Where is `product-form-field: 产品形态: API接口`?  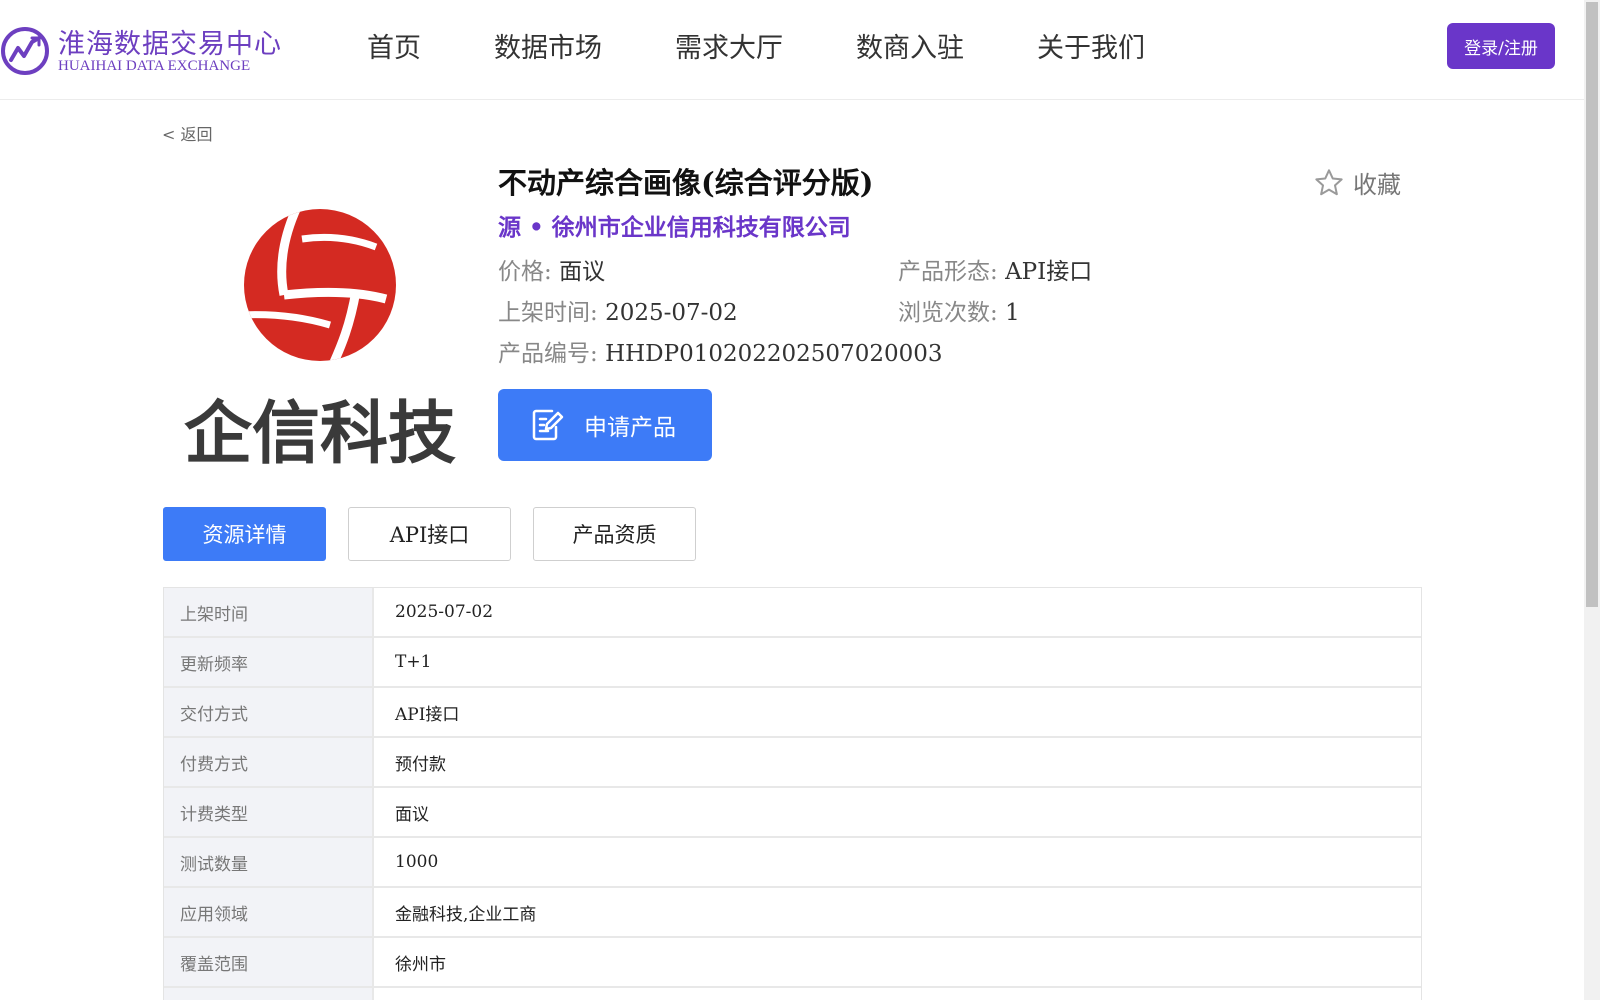 product-form-field: 产品形态: API接口 is located at coordinates (995, 269).